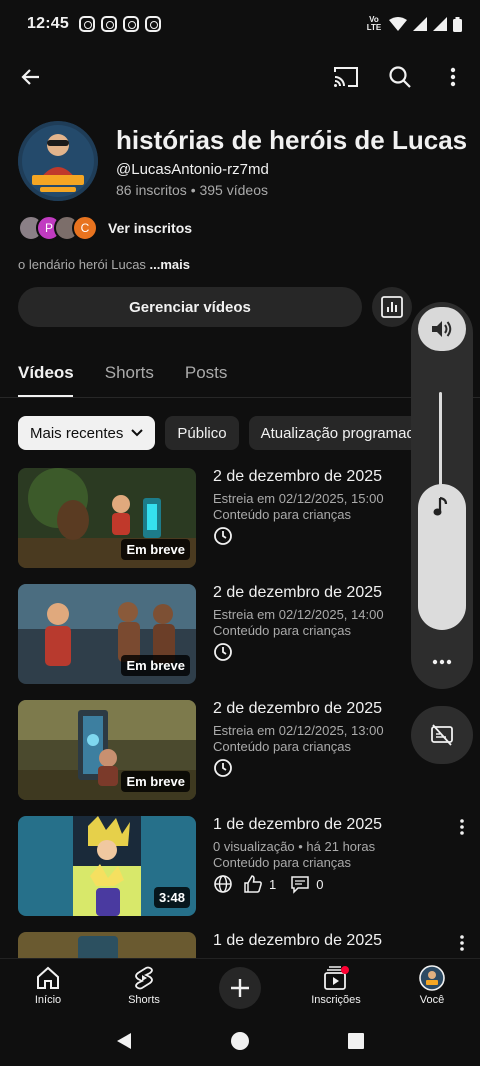 The image size is (480, 1066). I want to click on home-circle-icon, so click(240, 1041).